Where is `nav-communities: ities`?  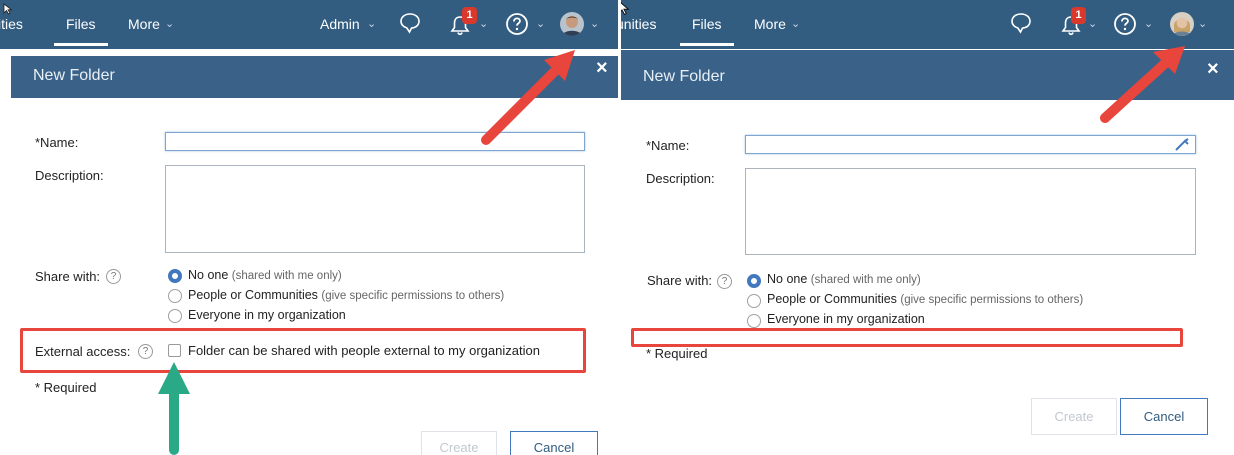 nav-communities: ities is located at coordinates (11, 24).